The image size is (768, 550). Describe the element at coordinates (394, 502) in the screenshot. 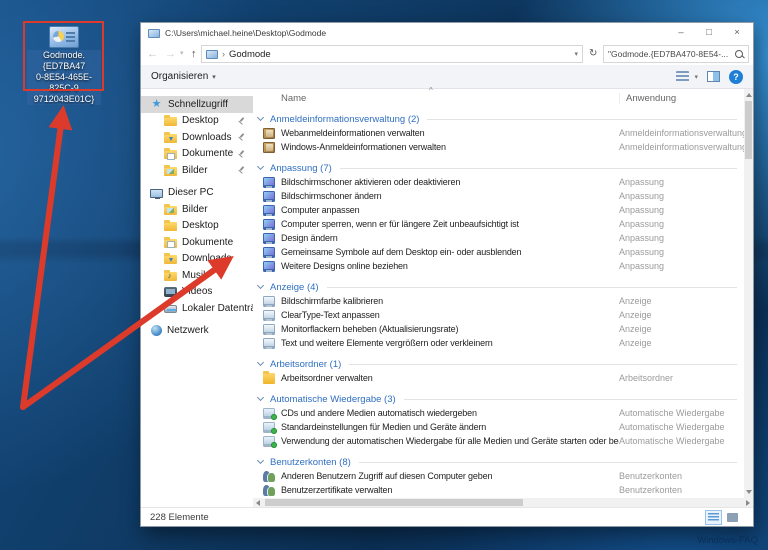

I see `horizontal-scrollbar-thumb` at that location.